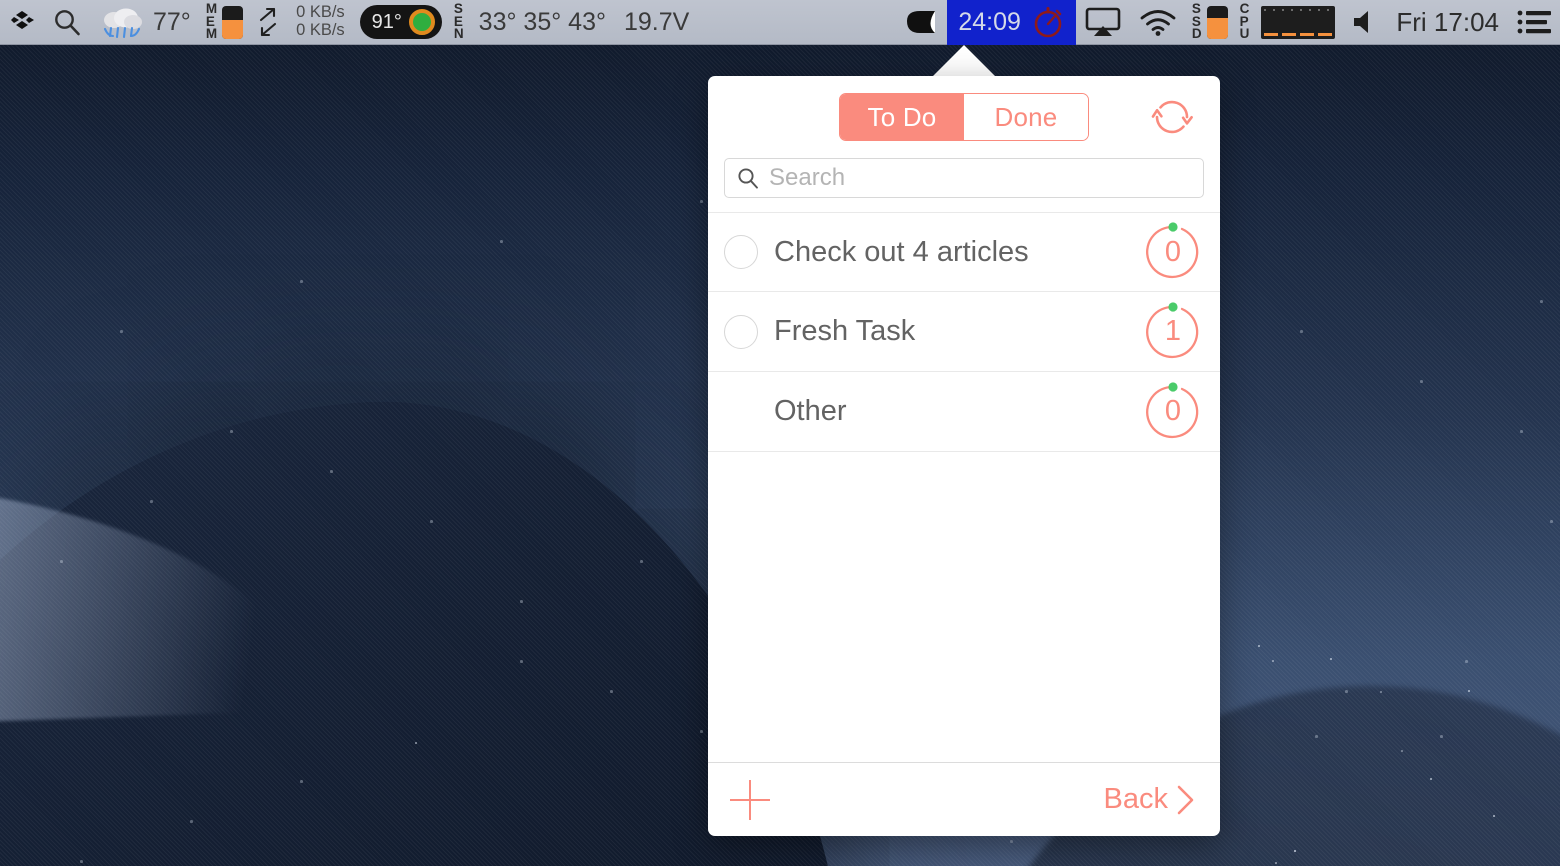 The height and width of the screenshot is (866, 1560). I want to click on network-arrows-icon, so click(268, 22).